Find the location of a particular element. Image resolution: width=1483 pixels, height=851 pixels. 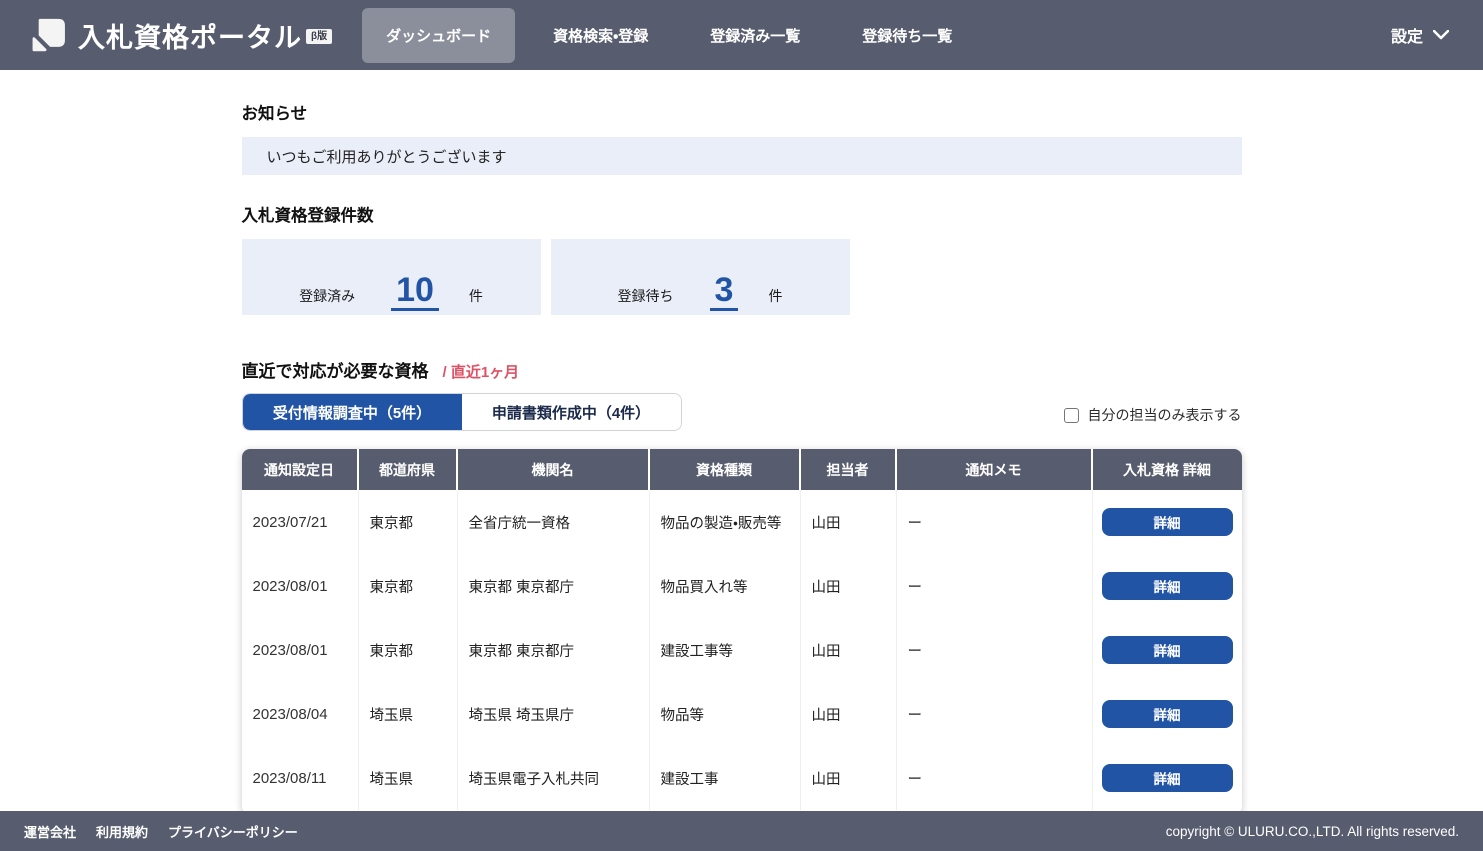

logo: 入札資格ポータル β版 is located at coordinates (173, 35).